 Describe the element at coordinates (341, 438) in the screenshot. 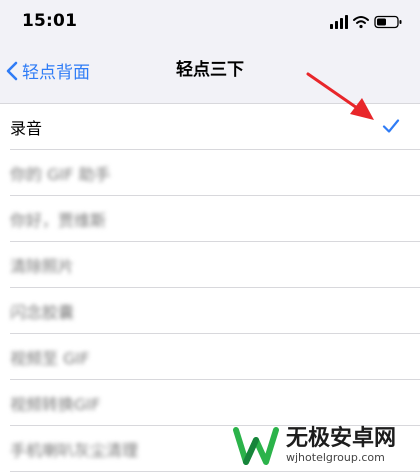

I see `watermark-title: 无极安卓网` at that location.